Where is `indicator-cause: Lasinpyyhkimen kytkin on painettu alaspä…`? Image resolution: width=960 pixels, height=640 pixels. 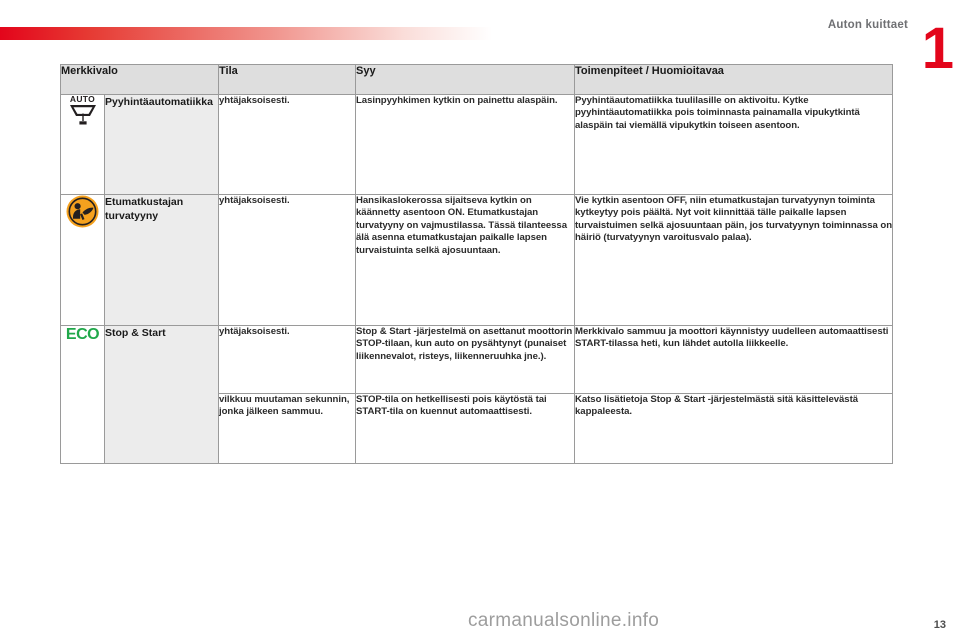 indicator-cause: Lasinpyyhkimen kytkin on painettu alaspä… is located at coordinates (465, 144).